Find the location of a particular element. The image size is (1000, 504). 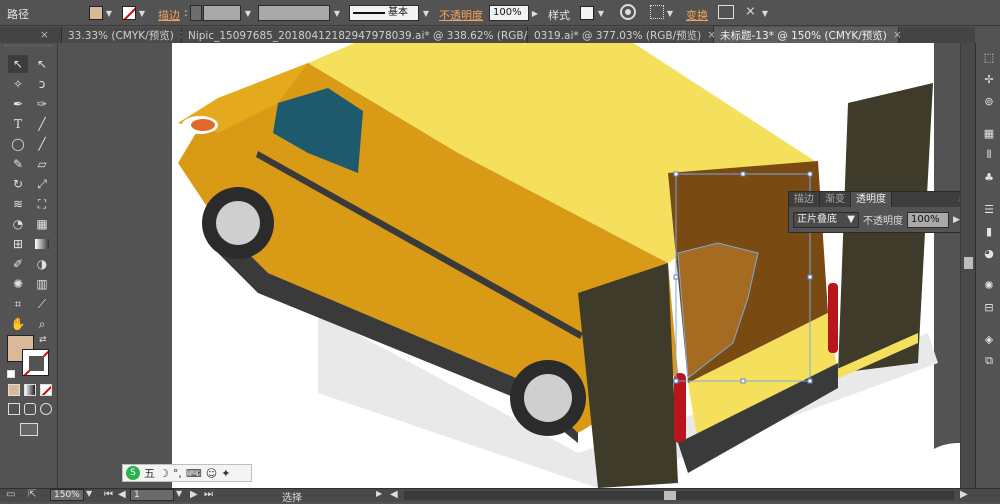

ellipse-icon: ◯ is located at coordinates (18, 144).